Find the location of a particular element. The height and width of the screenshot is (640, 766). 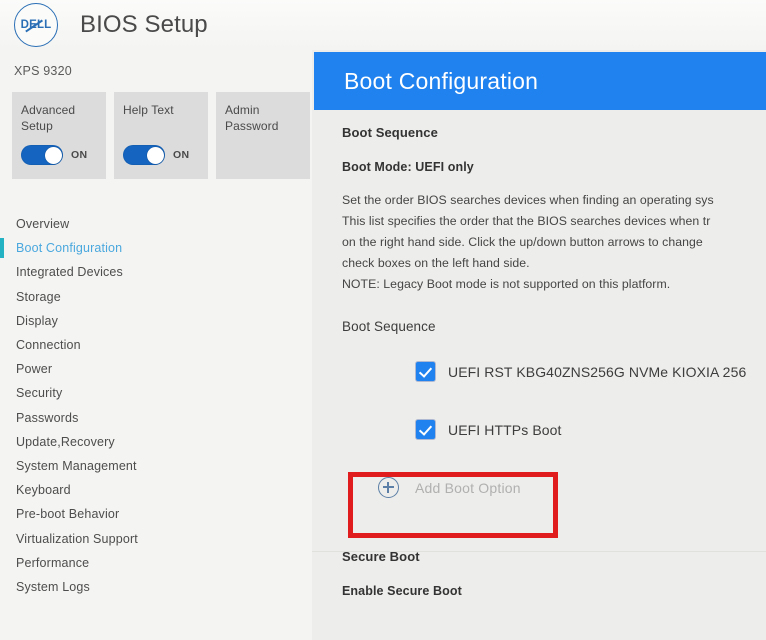

sidebar-item-label: Passwords is located at coordinates (47, 417).